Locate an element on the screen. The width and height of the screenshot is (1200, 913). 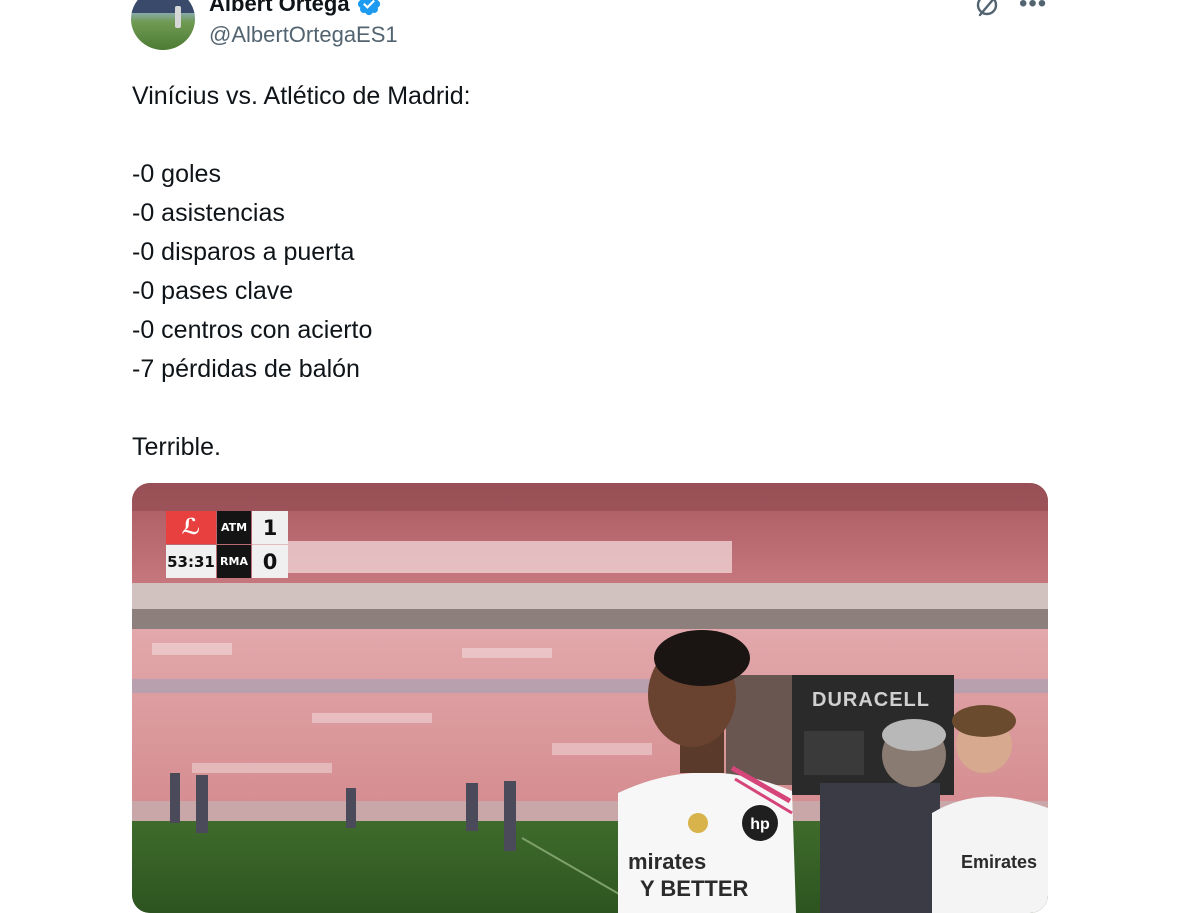
sponsor-board-text: DURACELL is located at coordinates (871, 700).